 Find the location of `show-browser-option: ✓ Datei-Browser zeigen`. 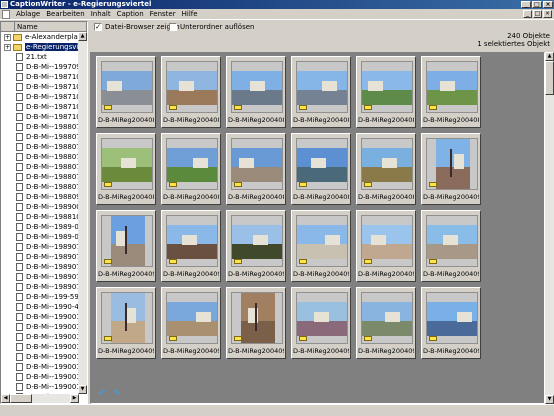

show-browser-option: ✓ Datei-Browser zeigen is located at coordinates (137, 27).